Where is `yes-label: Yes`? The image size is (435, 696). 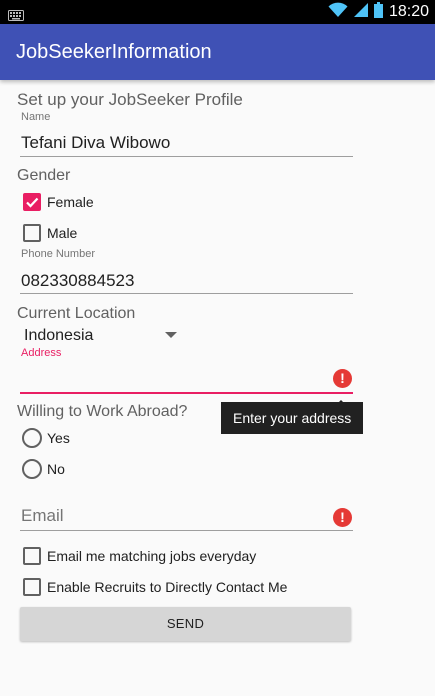 yes-label: Yes is located at coordinates (58, 438).